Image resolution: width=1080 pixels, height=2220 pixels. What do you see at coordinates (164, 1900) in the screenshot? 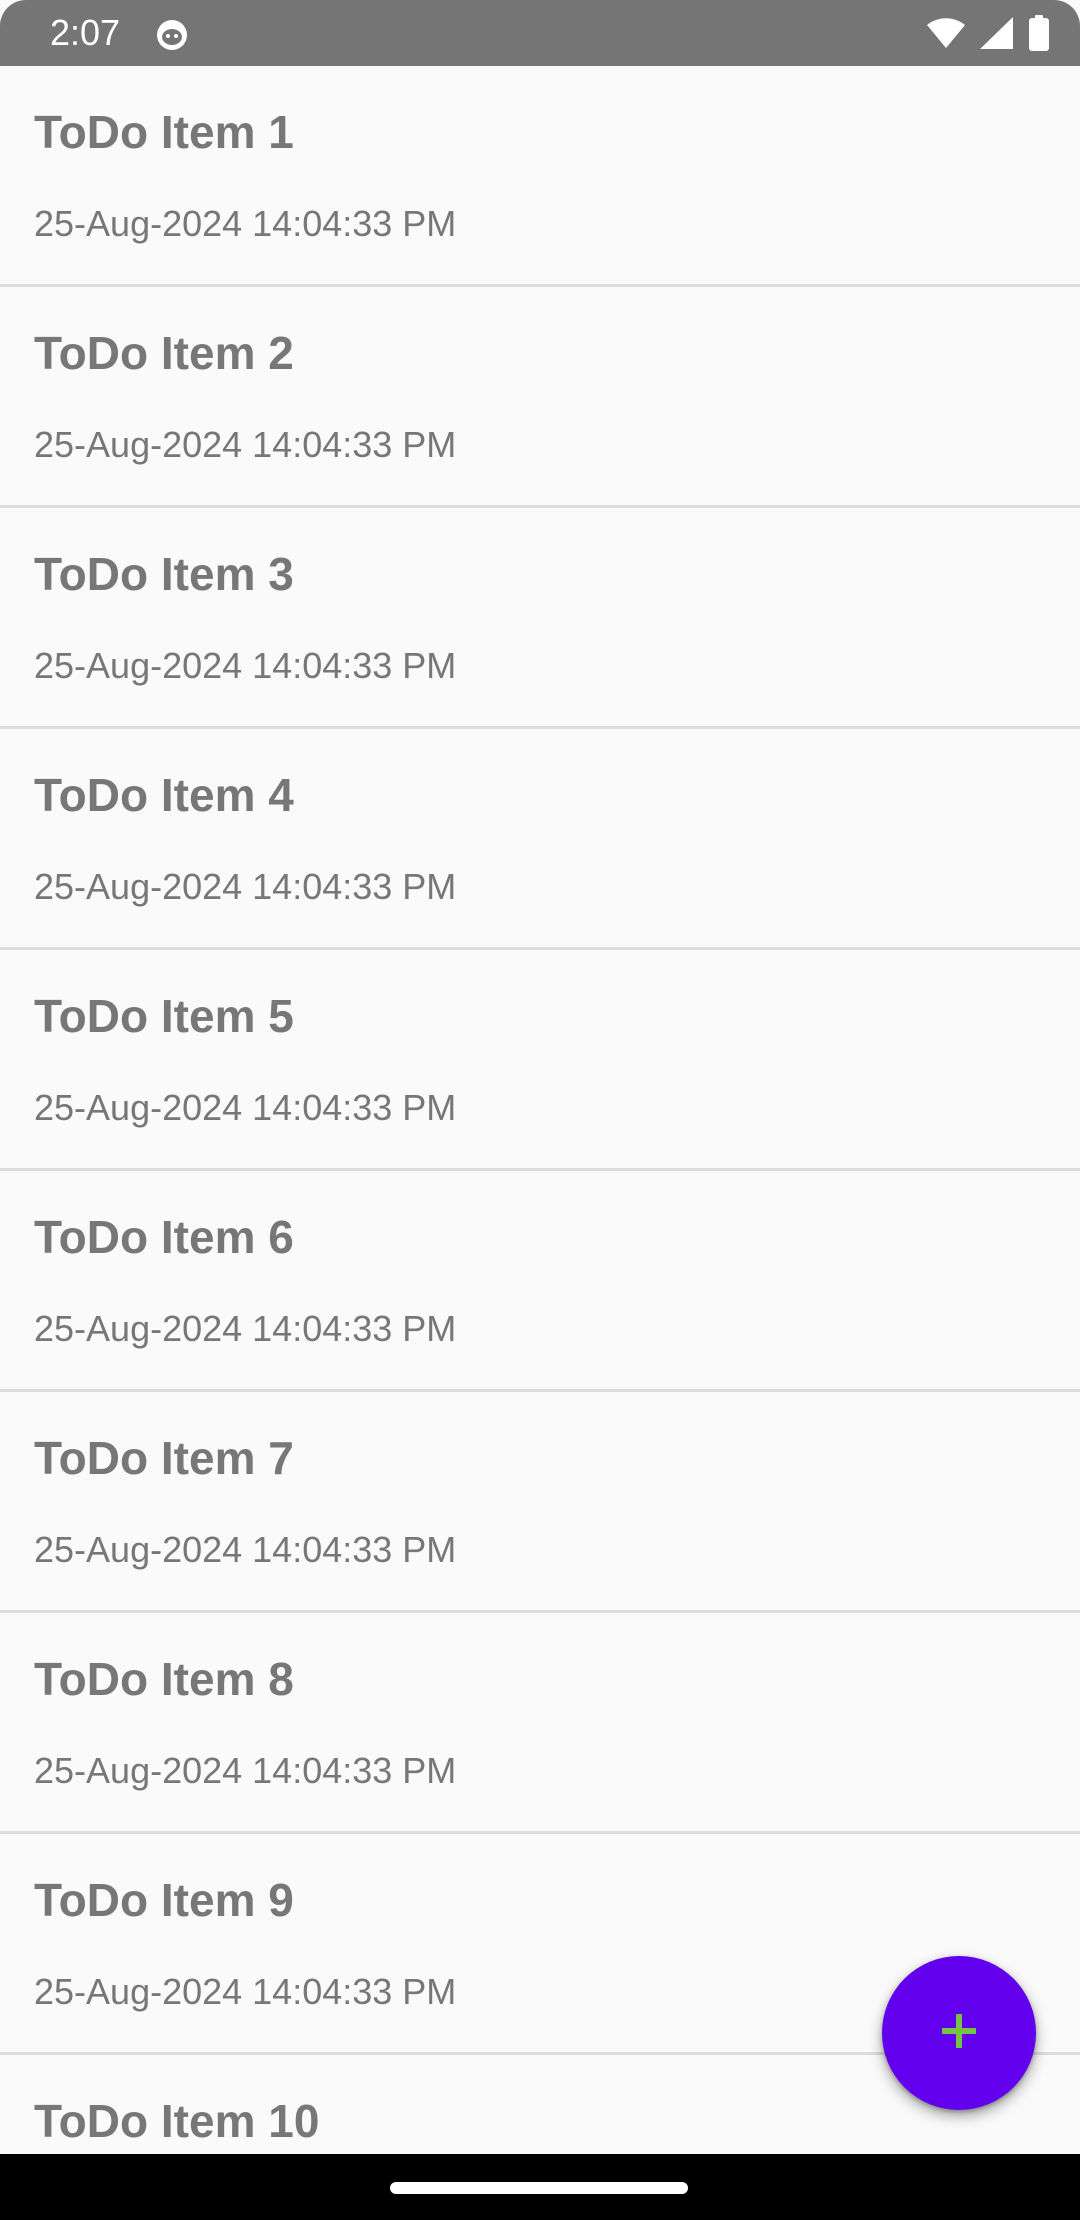
I see `todo-title: ToDo Item 9` at bounding box center [164, 1900].